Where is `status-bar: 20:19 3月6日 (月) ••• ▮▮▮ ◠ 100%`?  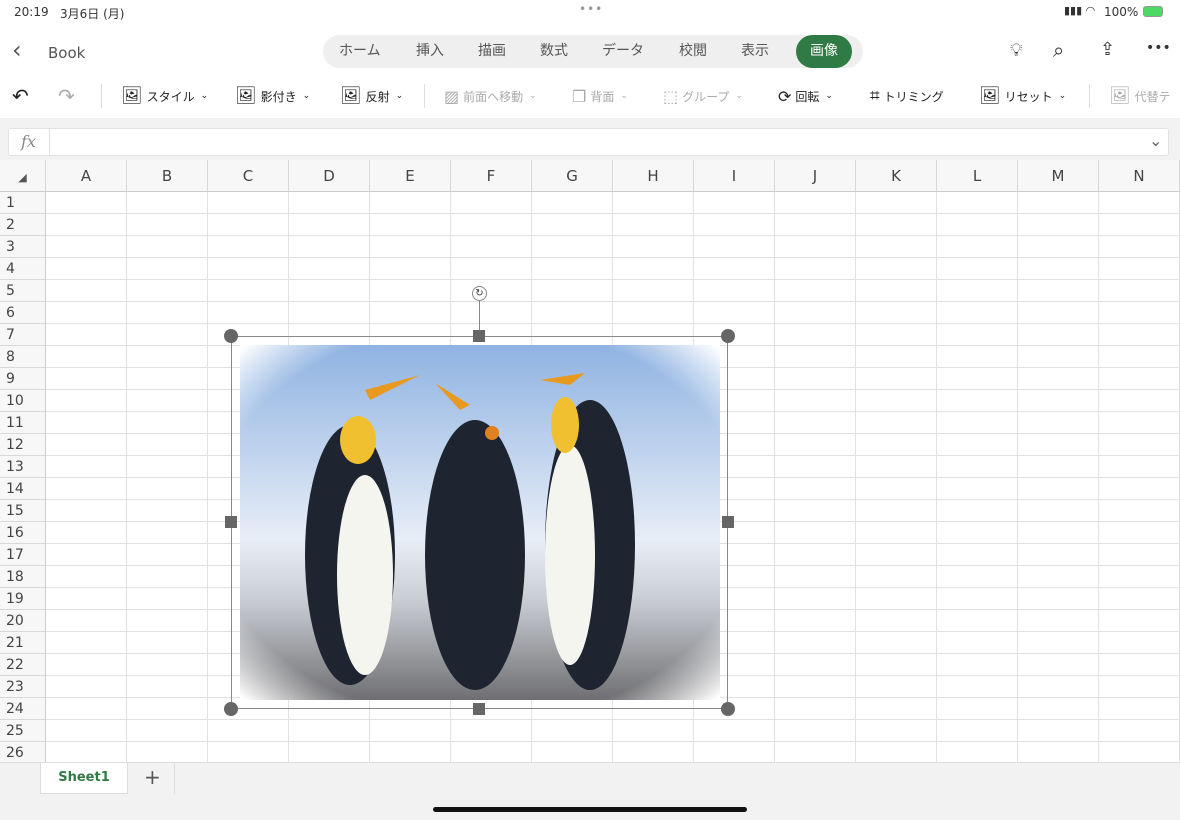
status-bar: 20:19 3月6日 (月) ••• ▮▮▮ ◠ 100% is located at coordinates (590, 12).